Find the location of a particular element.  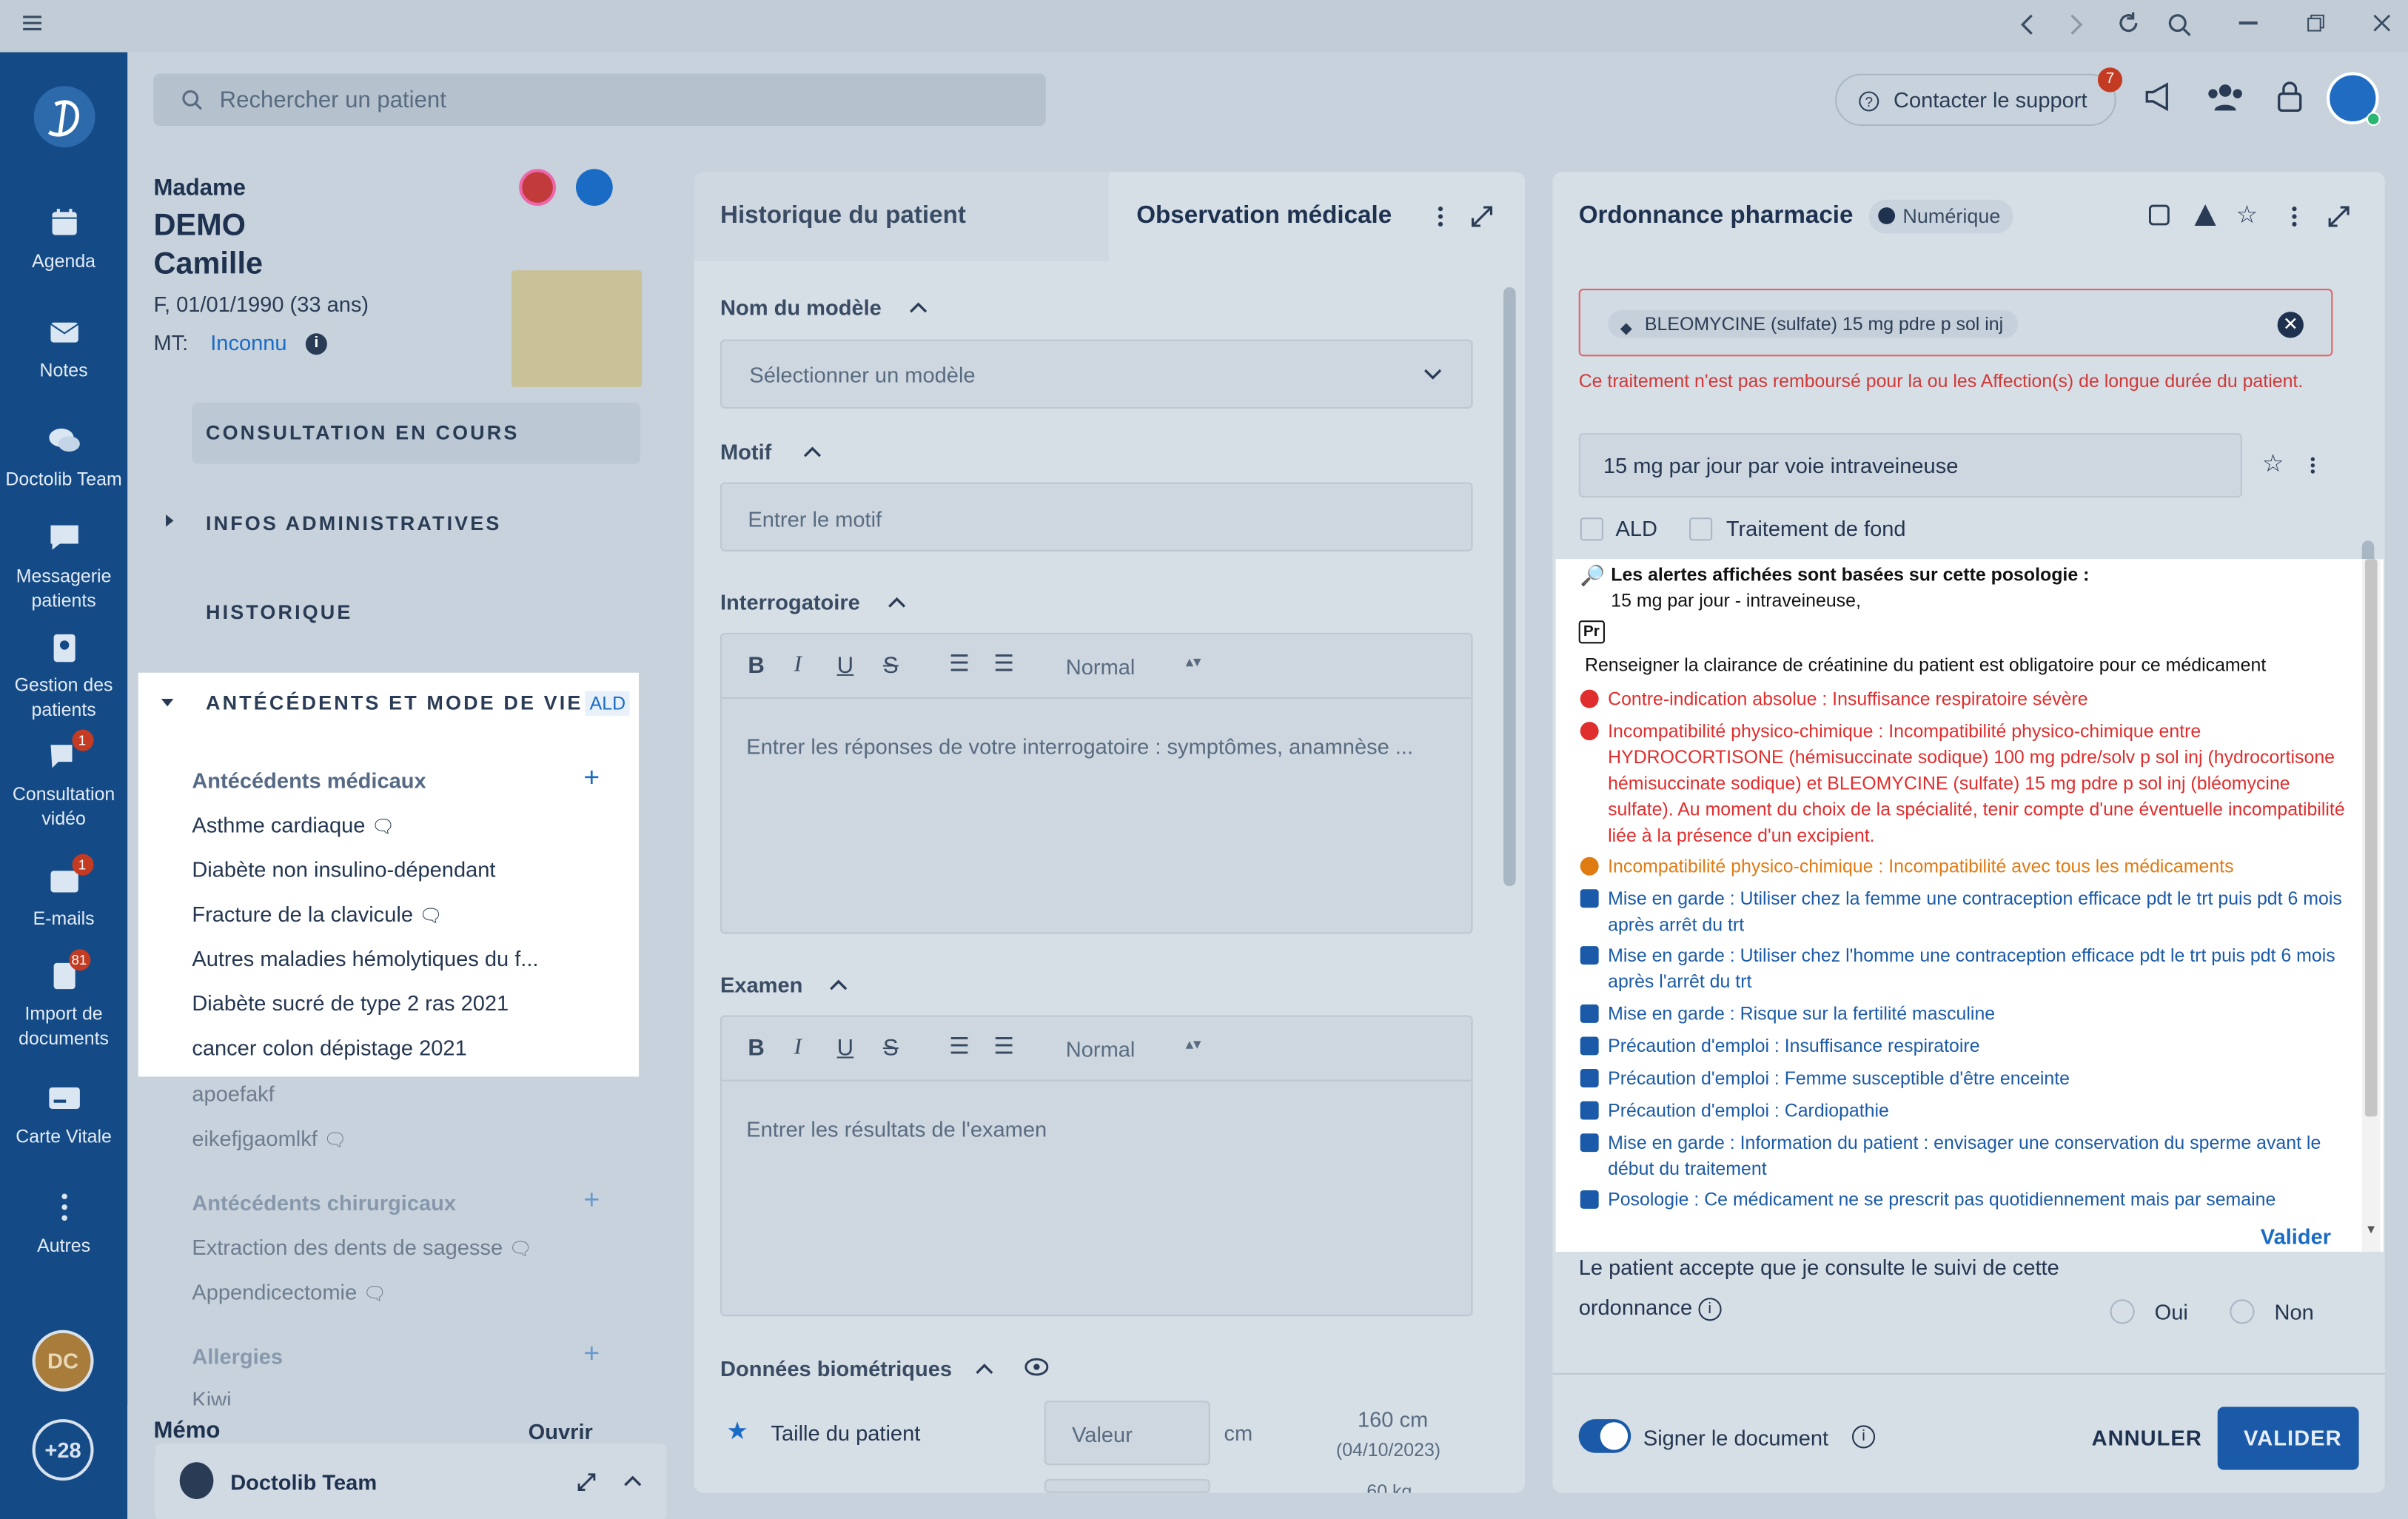

consultation-tab: CONSULTATION EN COURS is located at coordinates (416, 433).